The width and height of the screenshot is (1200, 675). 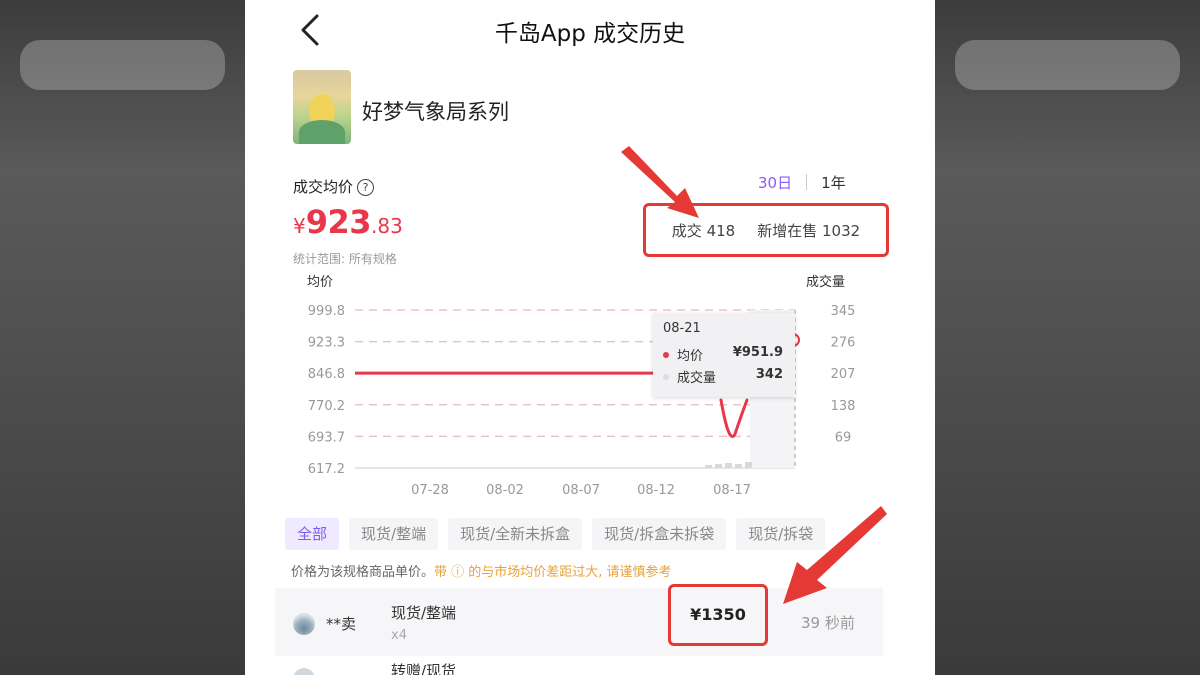 What do you see at coordinates (326, 406) in the screenshot?
I see `y-tick-label: 770.2` at bounding box center [326, 406].